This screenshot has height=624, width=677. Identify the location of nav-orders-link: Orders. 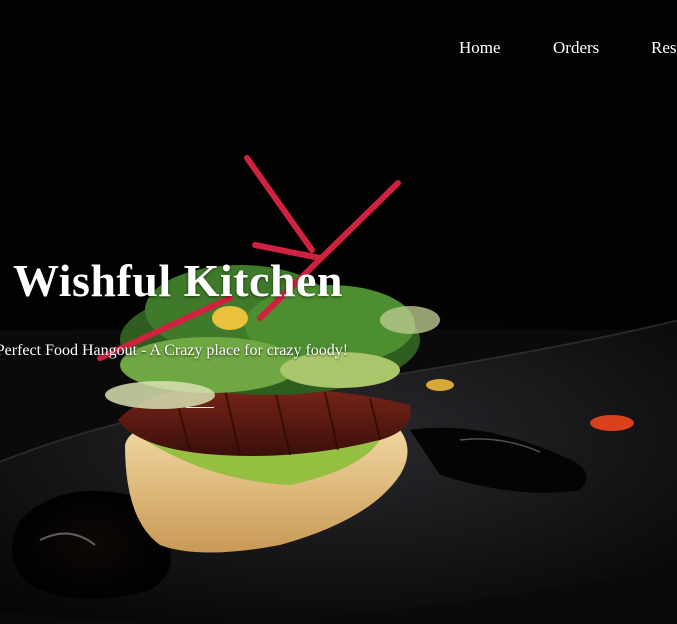
(576, 48).